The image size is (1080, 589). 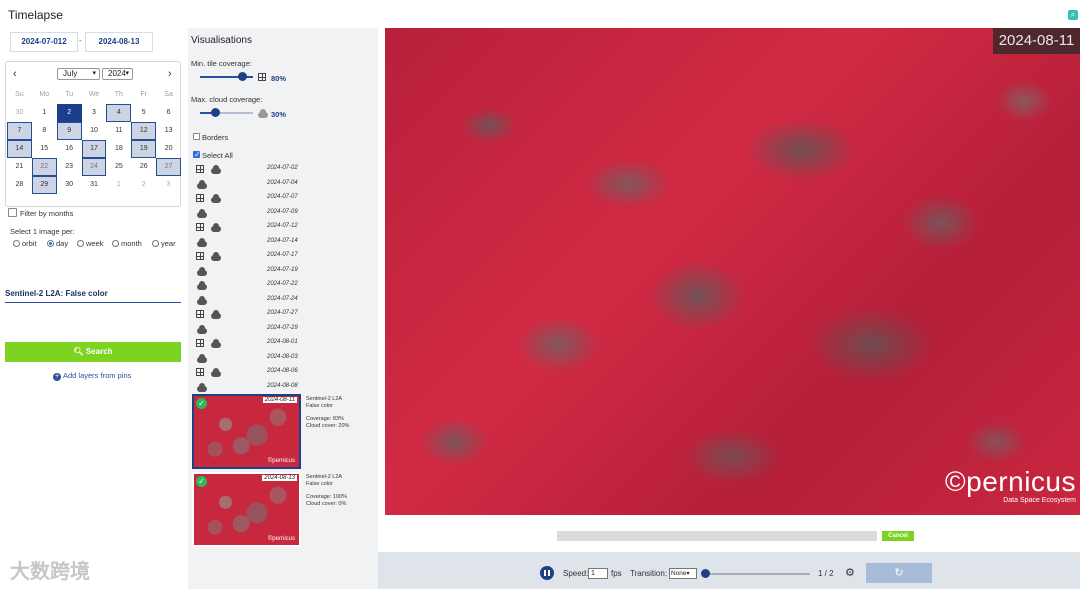 What do you see at coordinates (215, 112) in the screenshot?
I see `max-cloud-slider-knob` at bounding box center [215, 112].